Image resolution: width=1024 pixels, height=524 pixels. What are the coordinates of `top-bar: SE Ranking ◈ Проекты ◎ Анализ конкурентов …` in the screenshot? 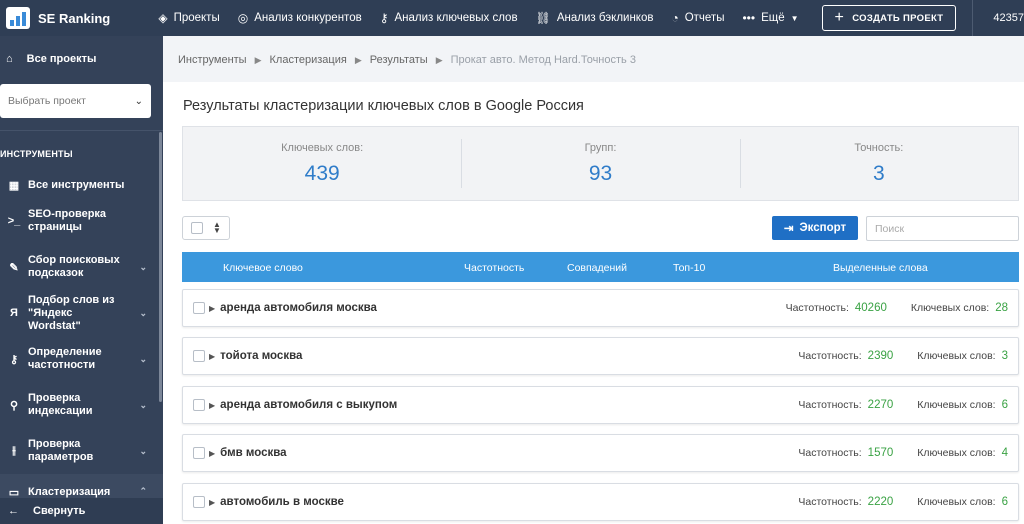 It's located at (512, 18).